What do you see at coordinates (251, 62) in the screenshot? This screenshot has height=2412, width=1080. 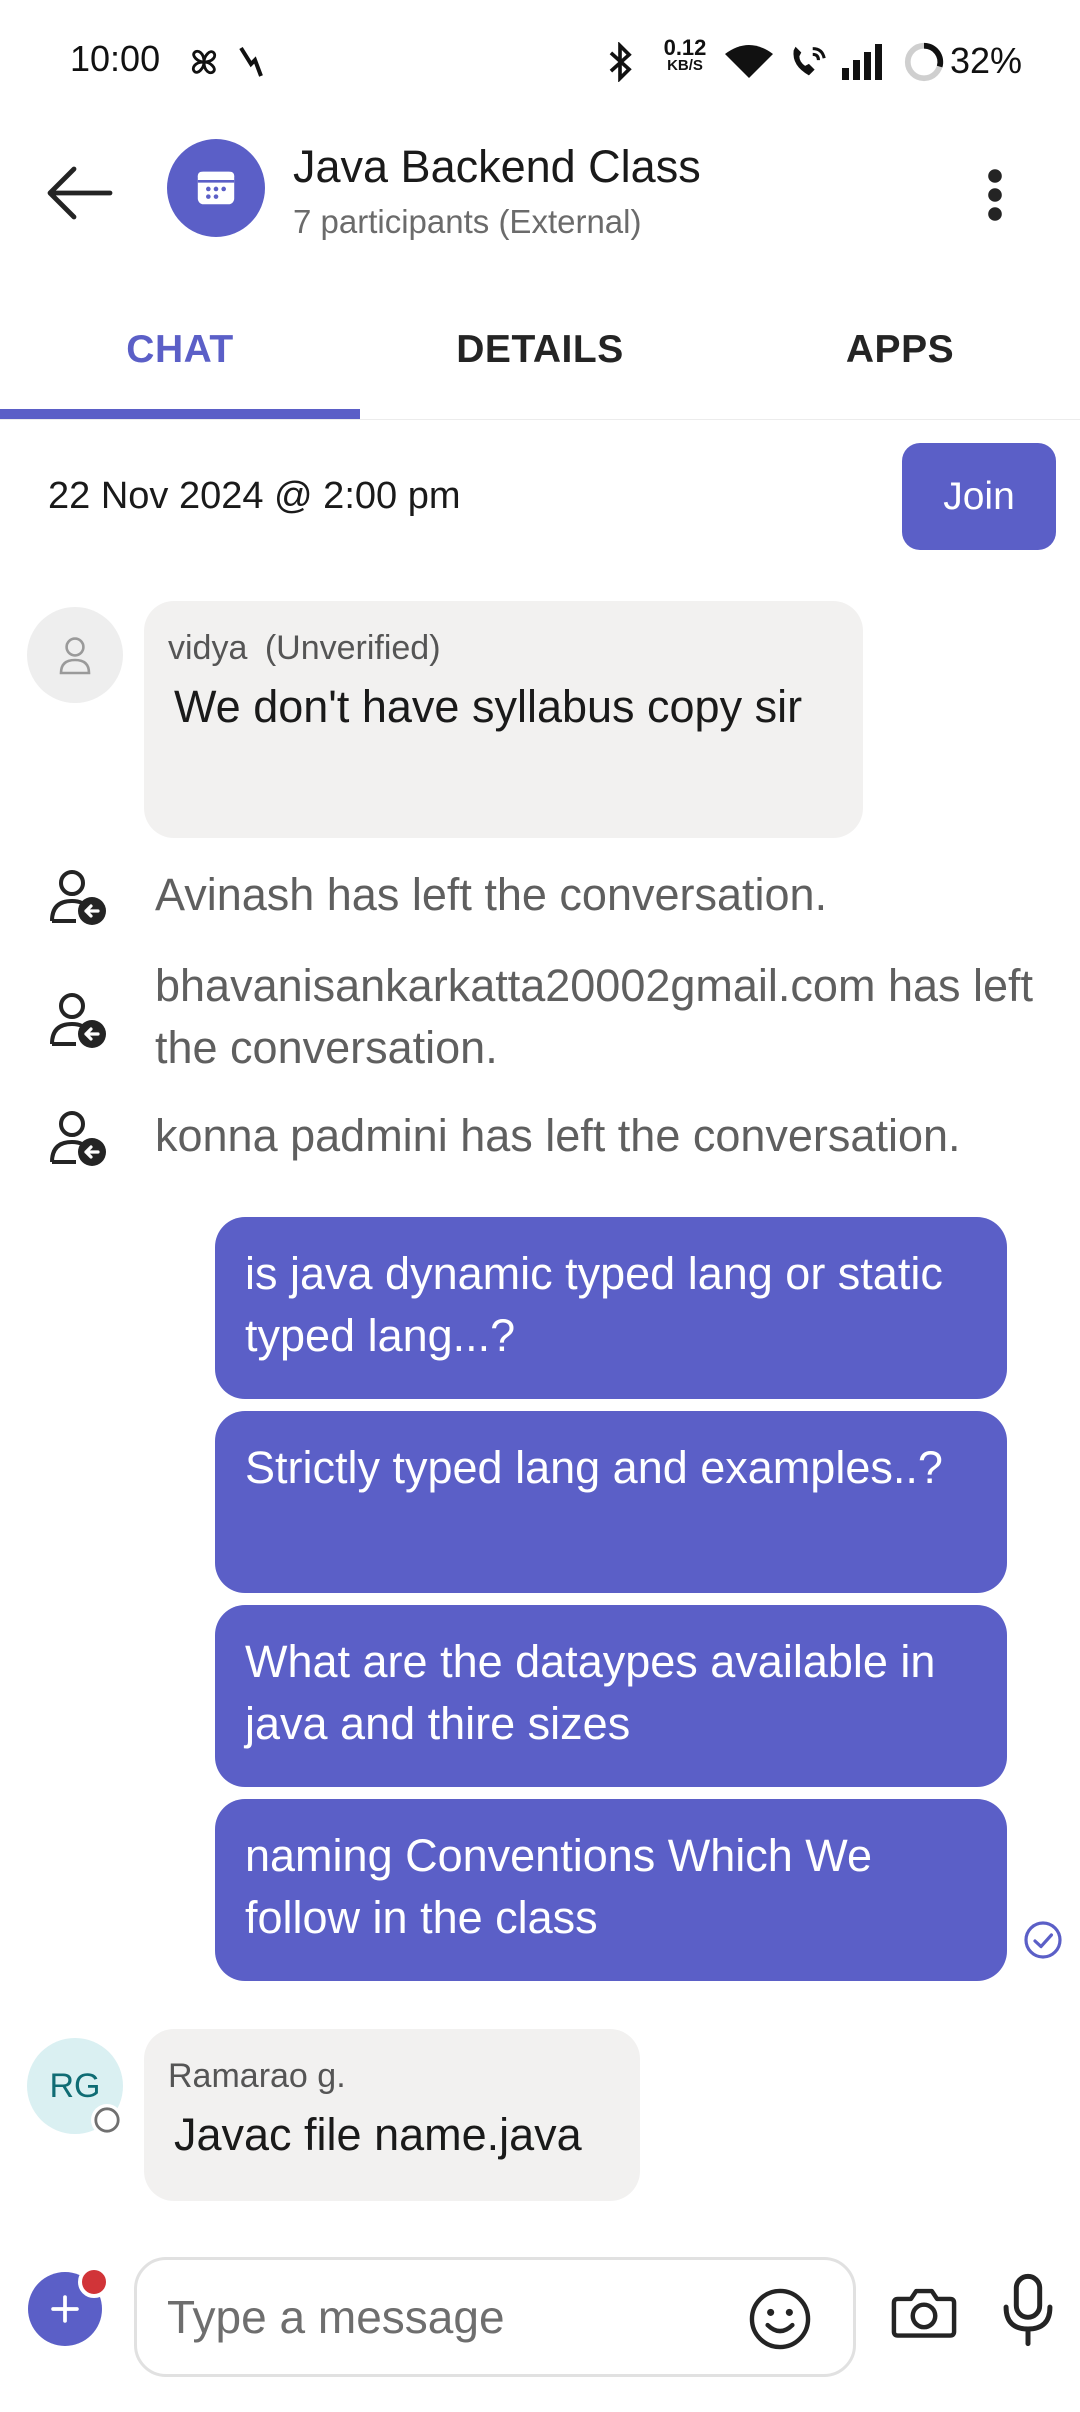 I see `signal-slash-icon` at bounding box center [251, 62].